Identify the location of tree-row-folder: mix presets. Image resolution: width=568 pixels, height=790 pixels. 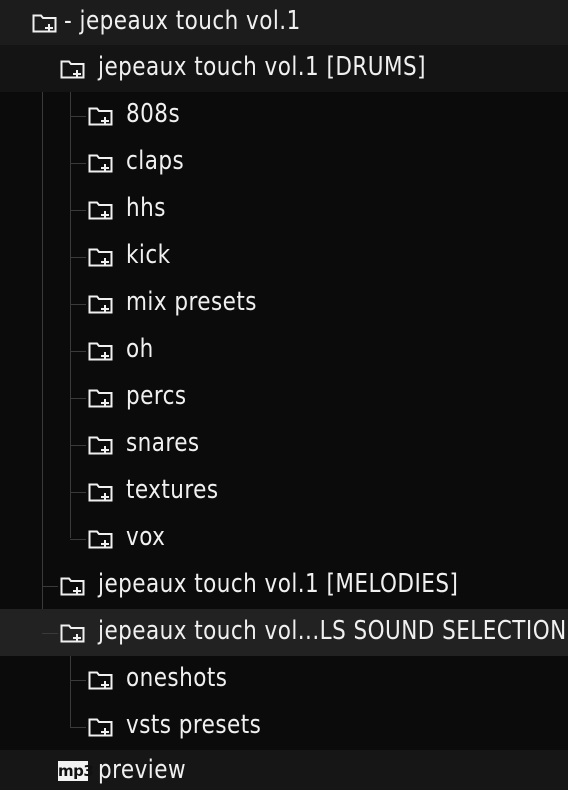
(284, 303).